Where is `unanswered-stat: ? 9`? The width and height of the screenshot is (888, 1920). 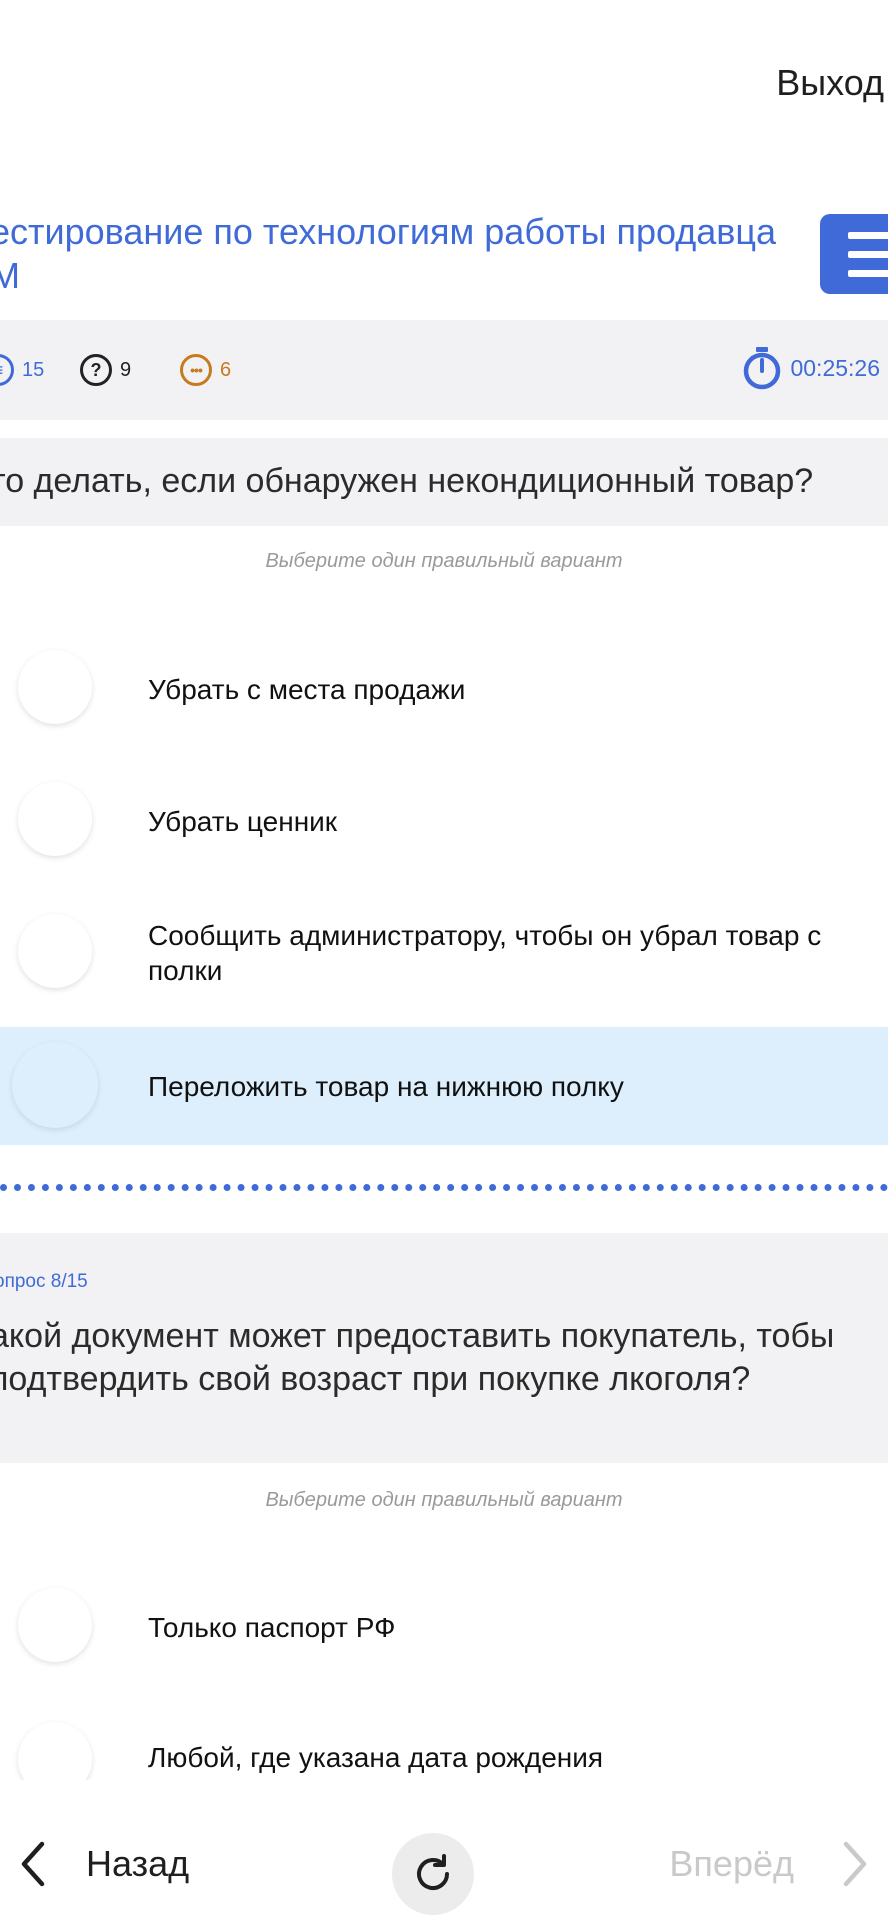 unanswered-stat: ? 9 is located at coordinates (105, 370).